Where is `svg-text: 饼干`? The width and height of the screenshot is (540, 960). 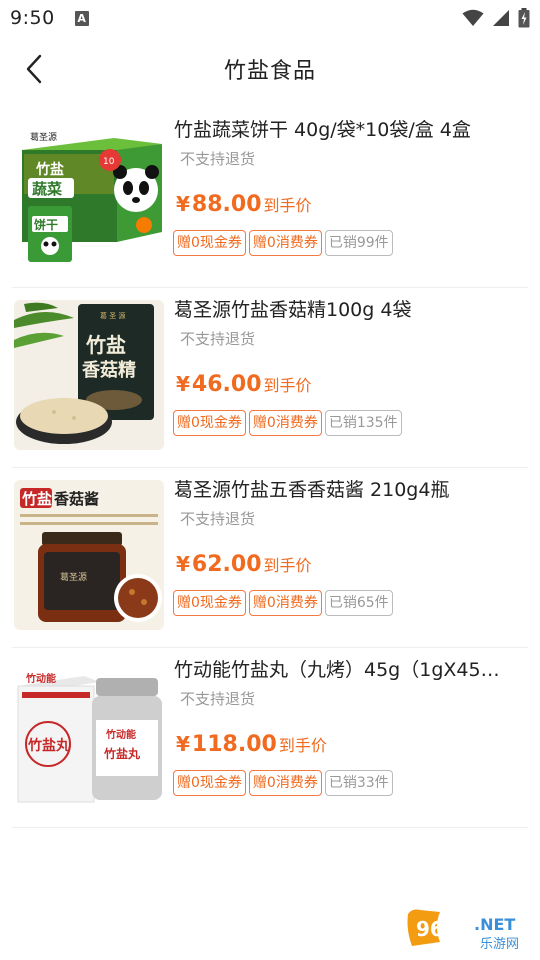
svg-text: 饼干 is located at coordinates (46, 224).